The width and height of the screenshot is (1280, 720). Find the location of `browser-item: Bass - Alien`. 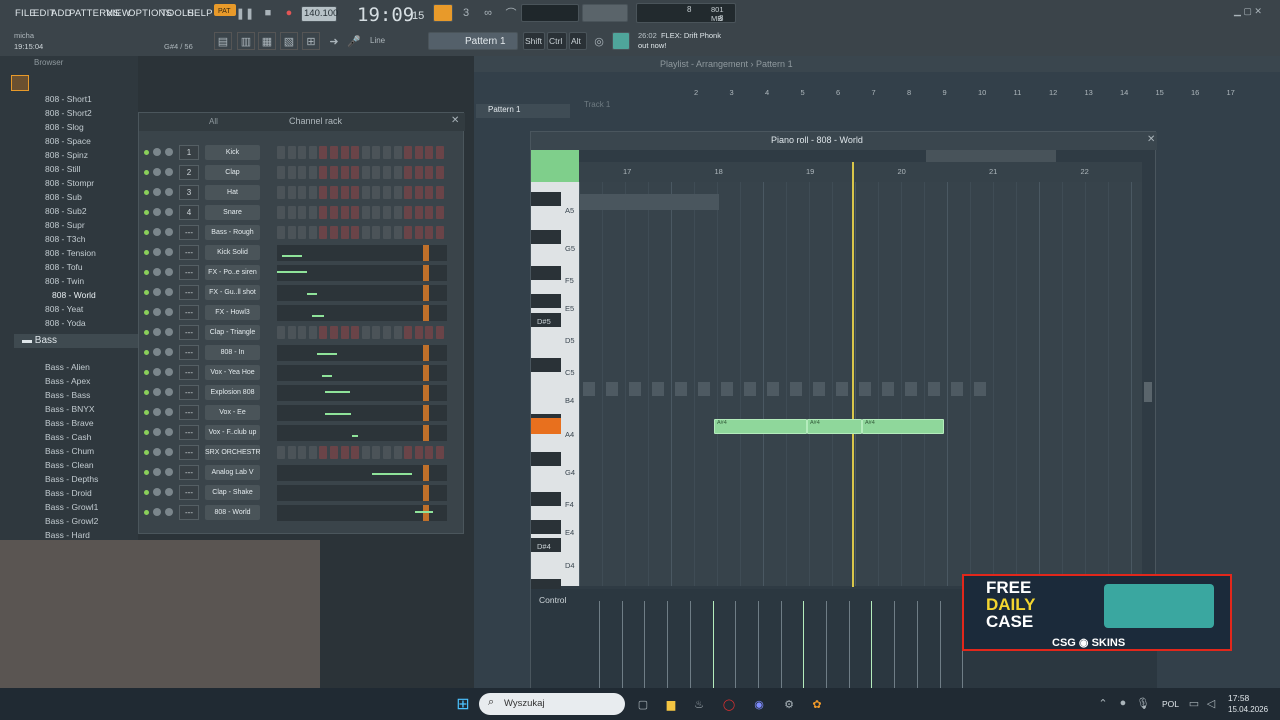

browser-item: Bass - Alien is located at coordinates (67, 367).